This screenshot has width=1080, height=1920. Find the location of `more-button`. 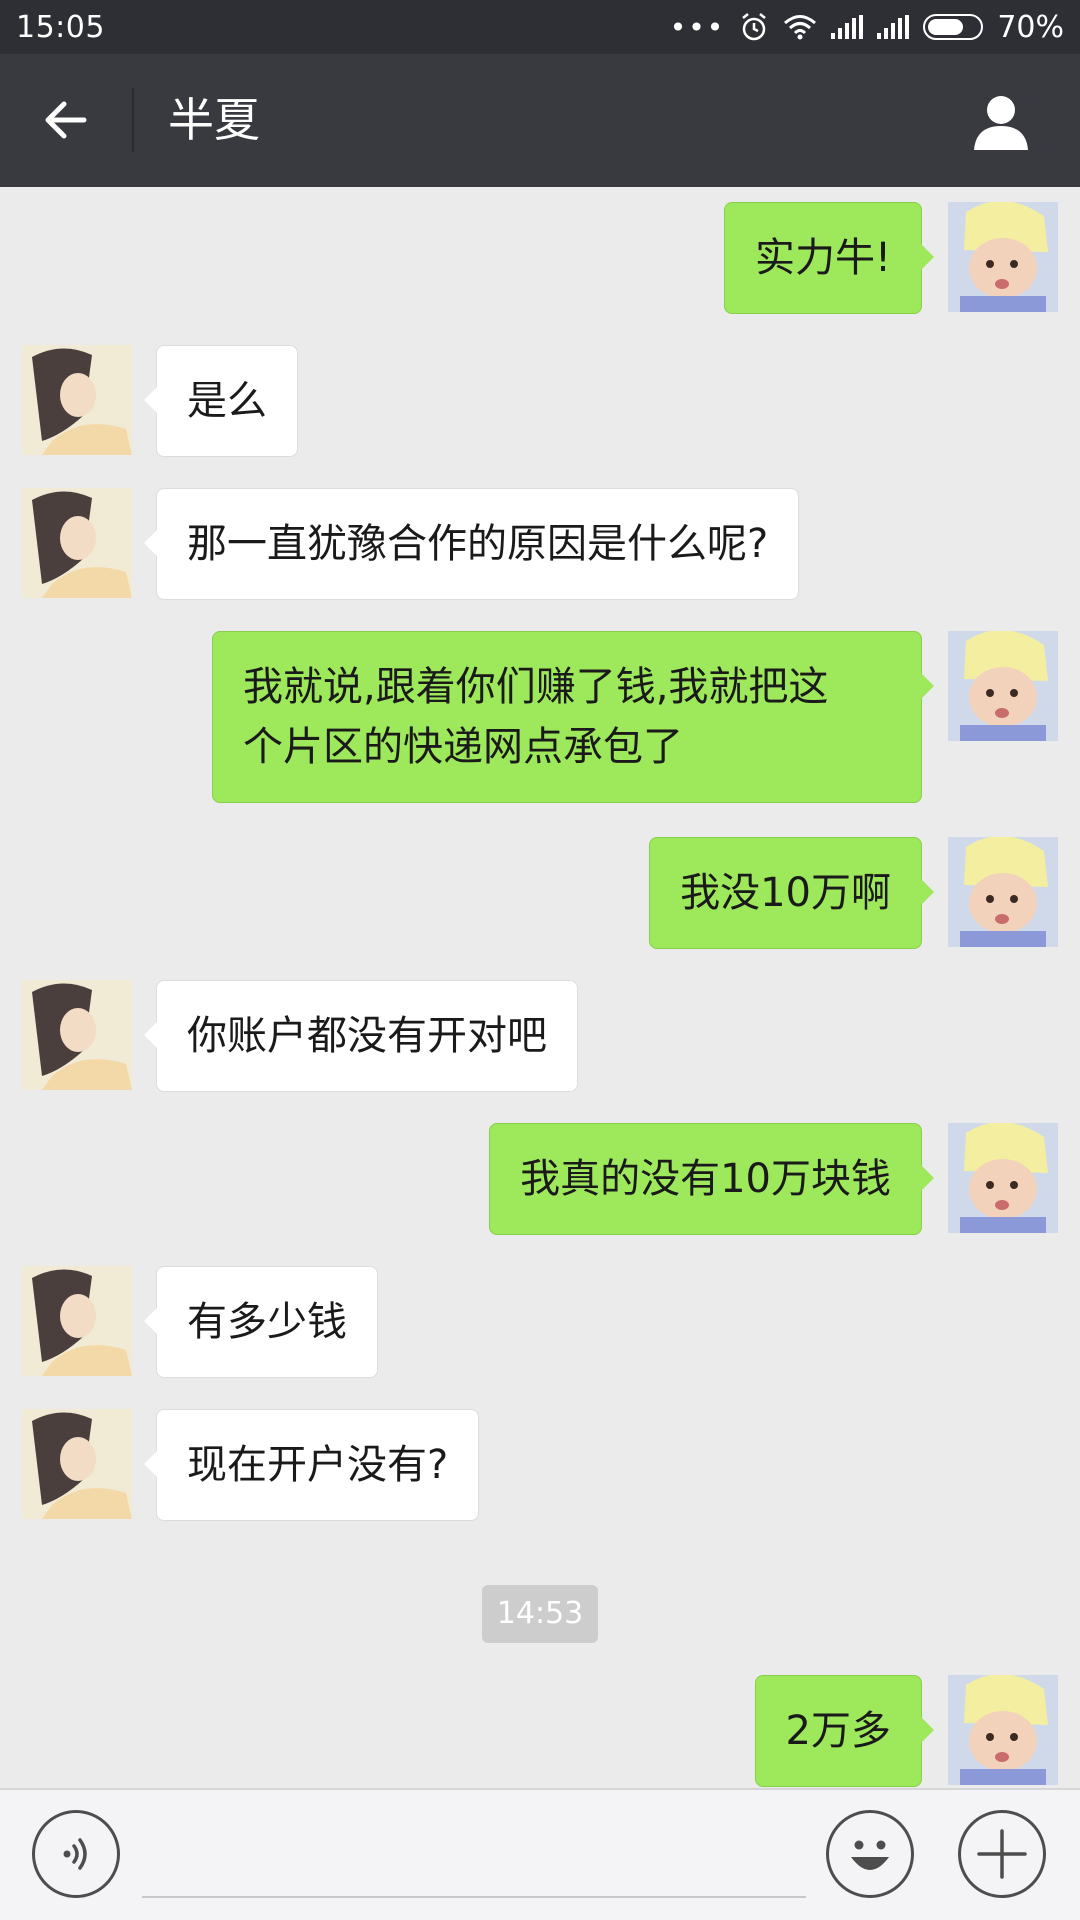

more-button is located at coordinates (1002, 1854).